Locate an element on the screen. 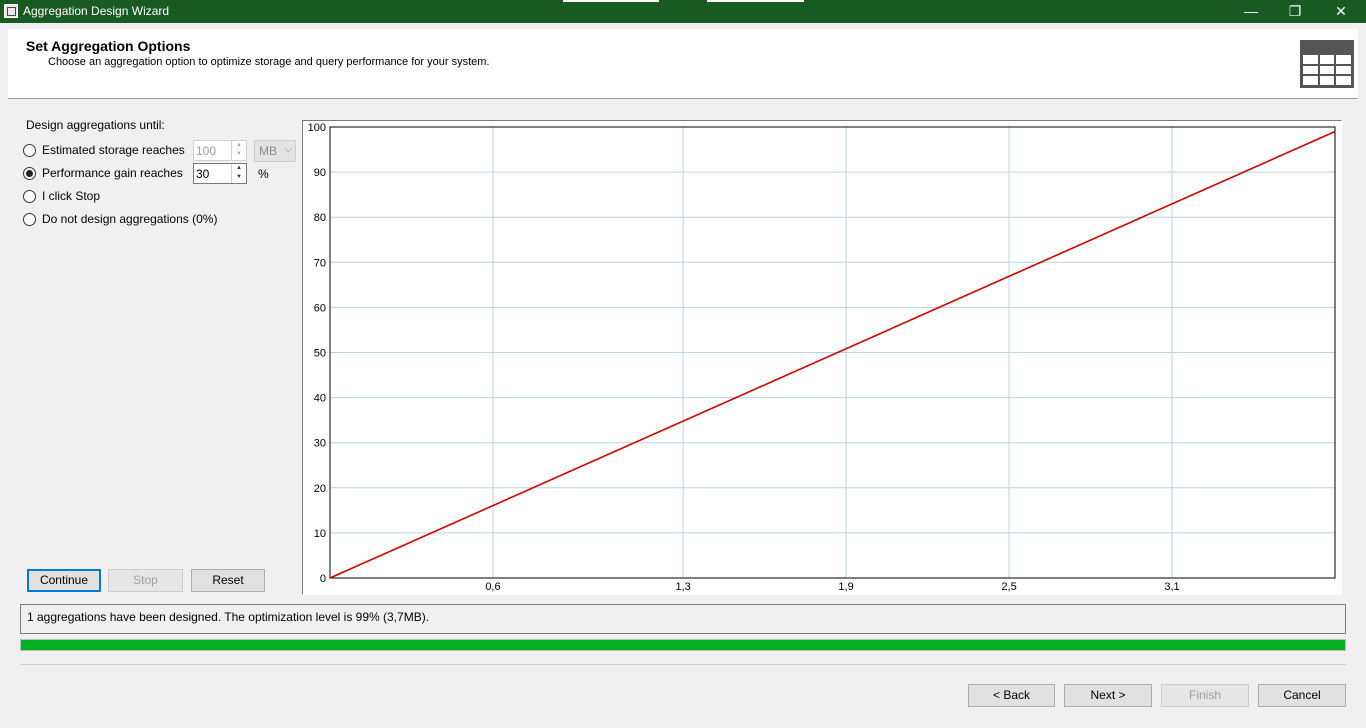 Image resolution: width=1366 pixels, height=728 pixels. y-tick-label: 30 is located at coordinates (320, 444).